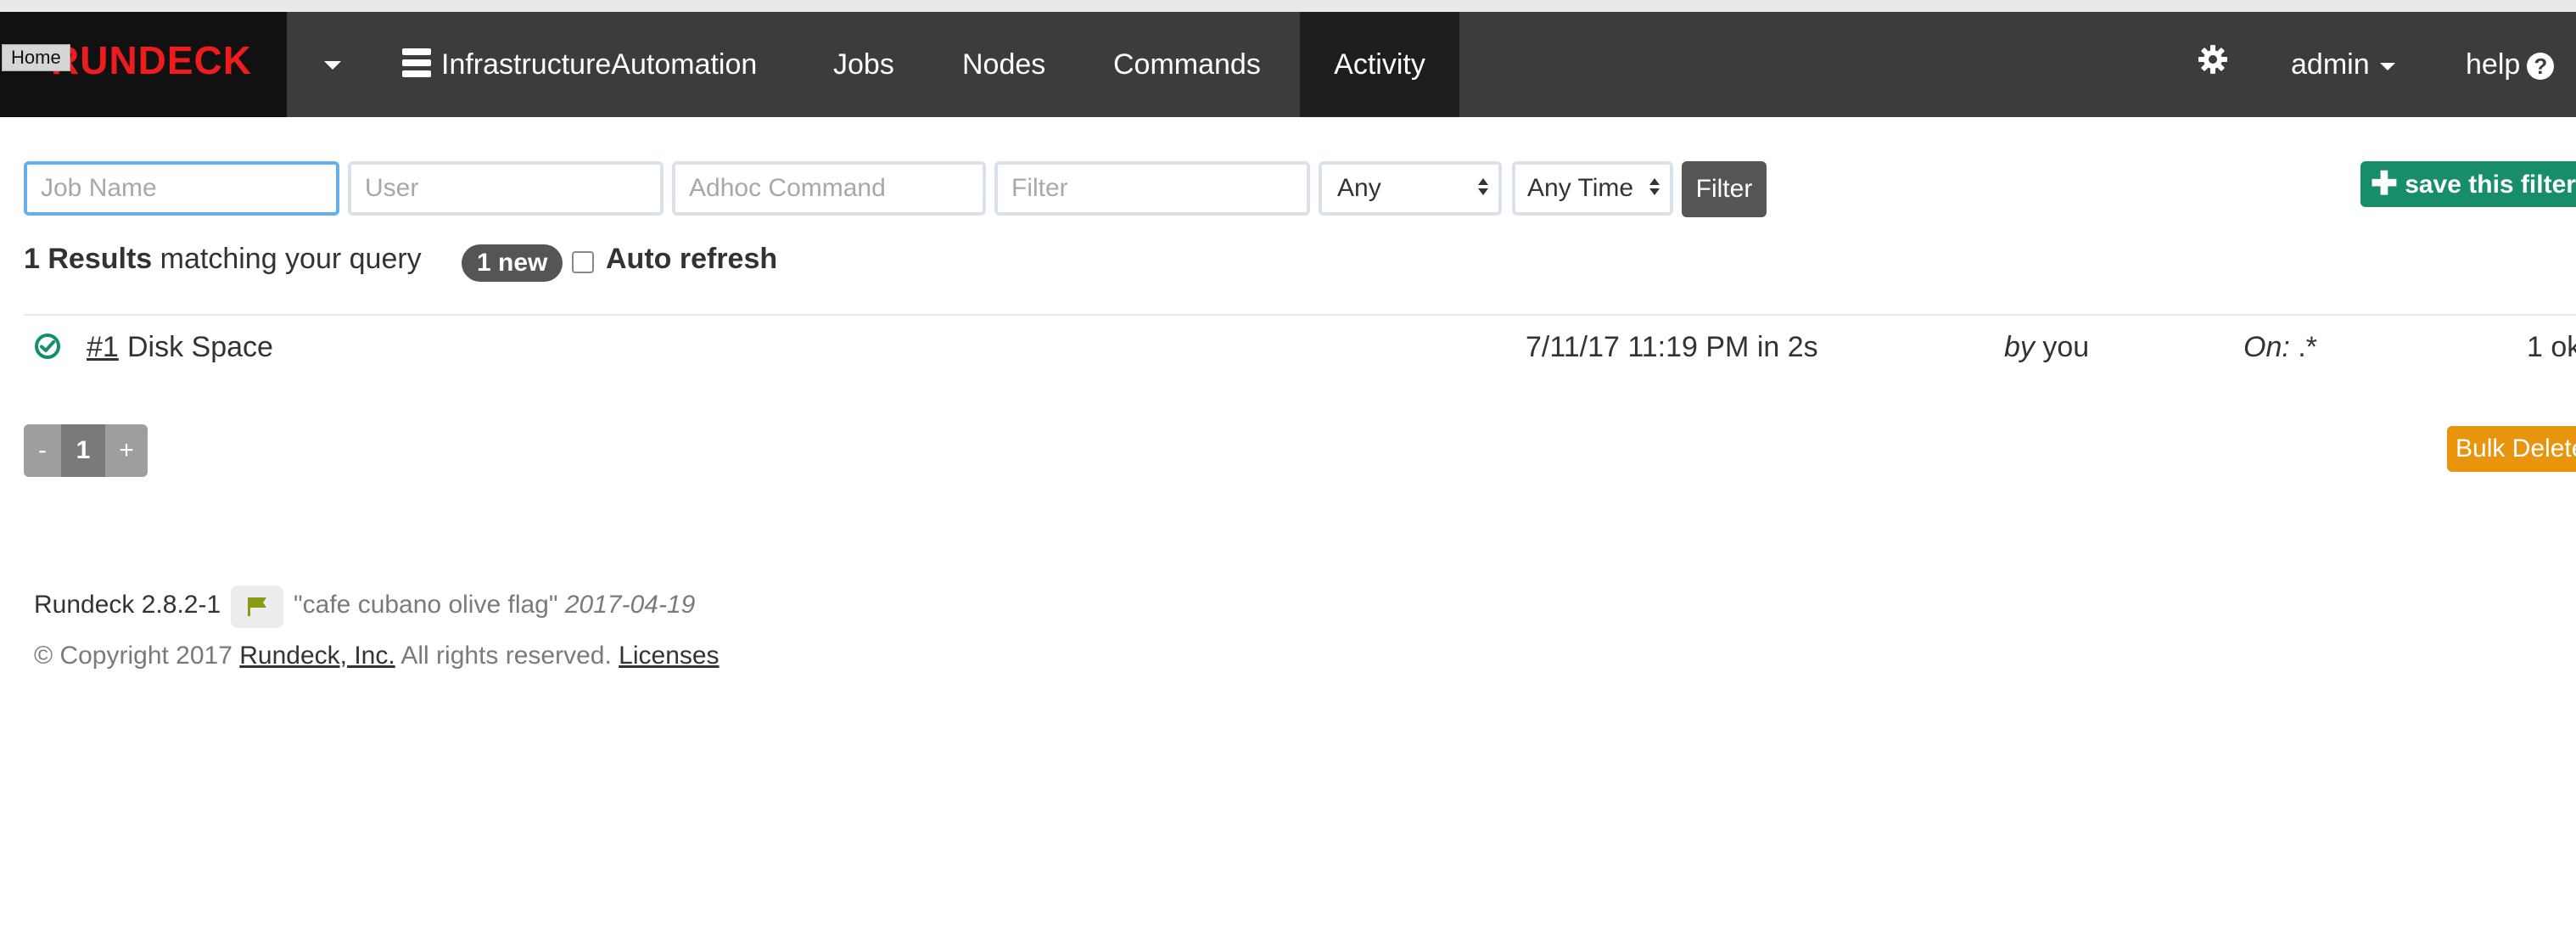 The image size is (2576, 942). What do you see at coordinates (1004, 64) in the screenshot?
I see `nav-nodes: Nodes` at bounding box center [1004, 64].